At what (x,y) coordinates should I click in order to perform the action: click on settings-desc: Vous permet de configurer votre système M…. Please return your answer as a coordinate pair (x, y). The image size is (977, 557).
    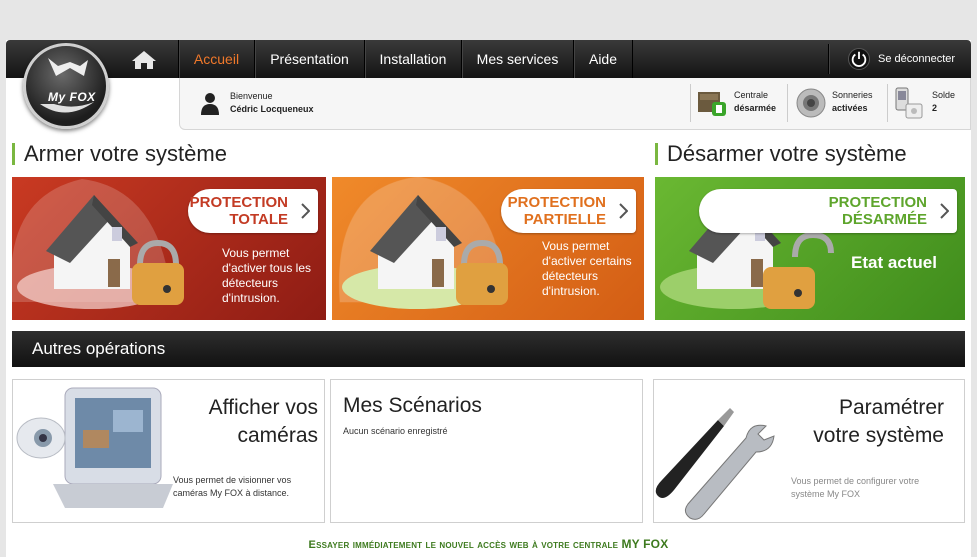
    Looking at the image, I should click on (855, 487).